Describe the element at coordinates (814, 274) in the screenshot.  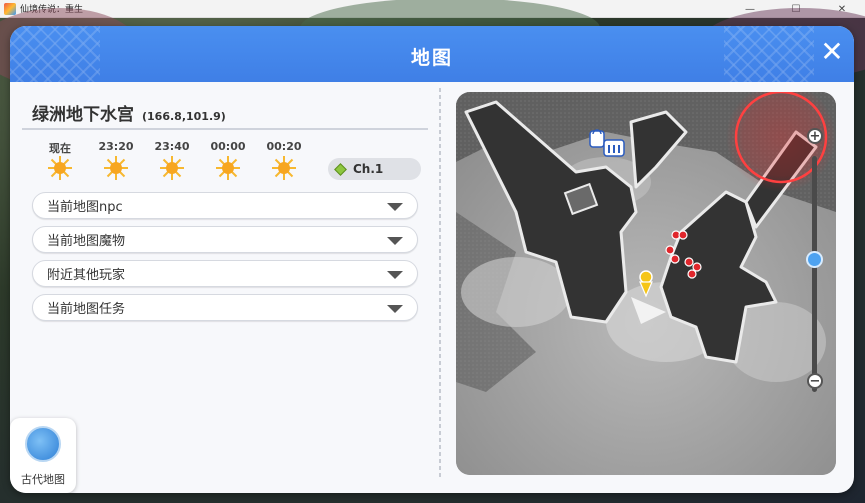
I see `zoom-slider-track` at that location.